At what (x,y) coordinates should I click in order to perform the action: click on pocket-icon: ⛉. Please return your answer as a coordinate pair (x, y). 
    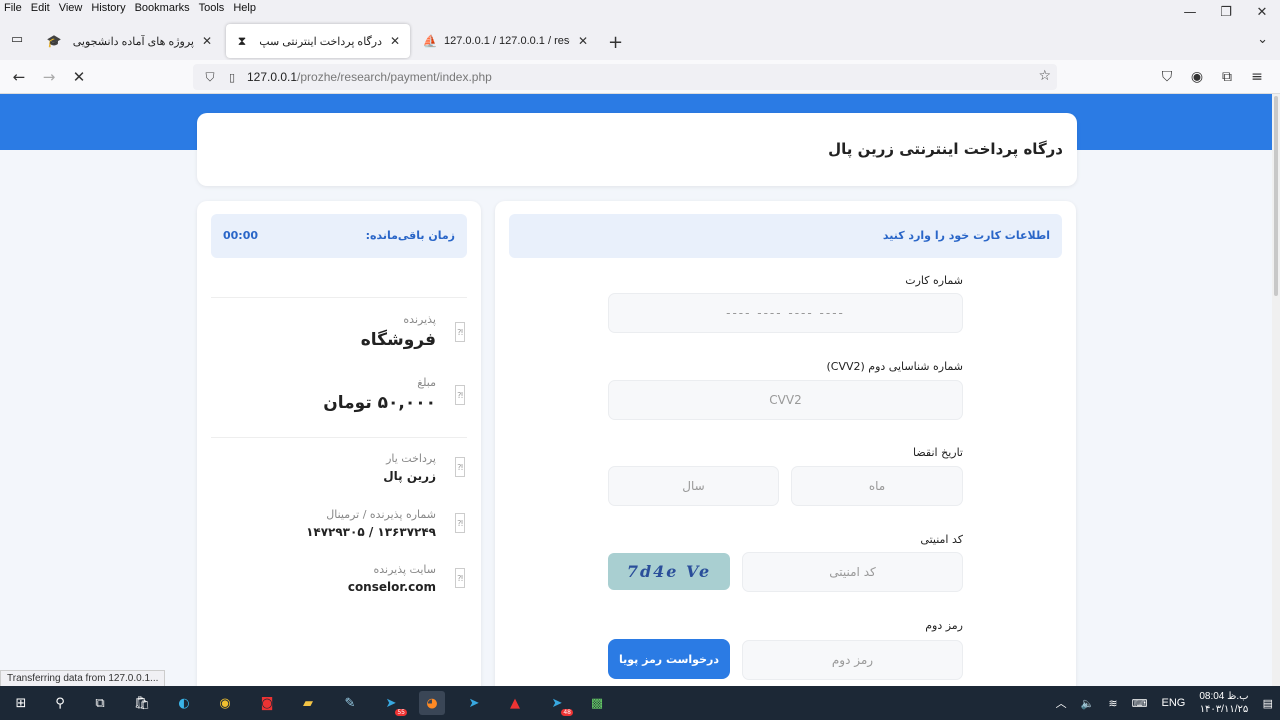
    Looking at the image, I should click on (1167, 77).